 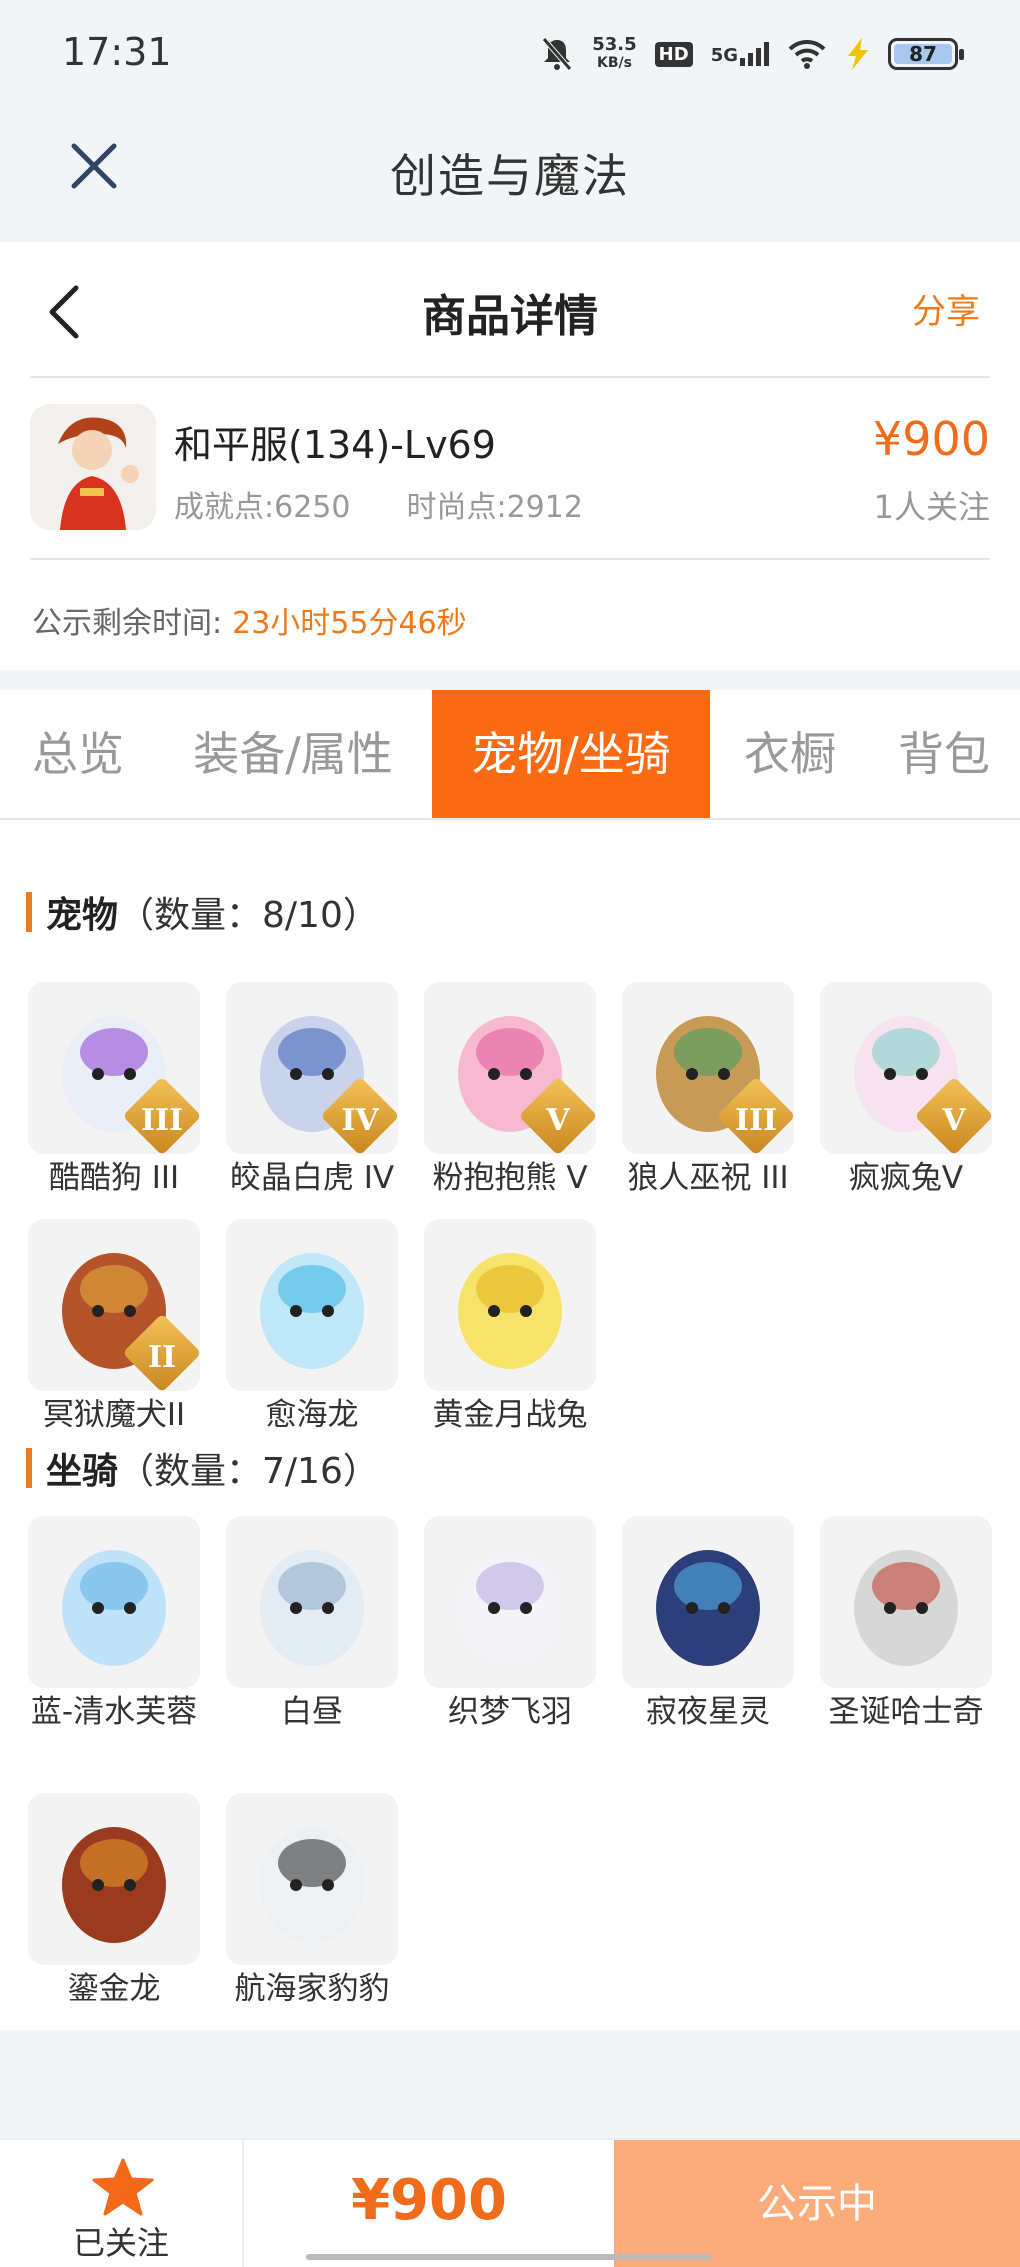 I want to click on publicity-timer: 公示剩余时间: 23小时55分46秒, so click(x=510, y=615).